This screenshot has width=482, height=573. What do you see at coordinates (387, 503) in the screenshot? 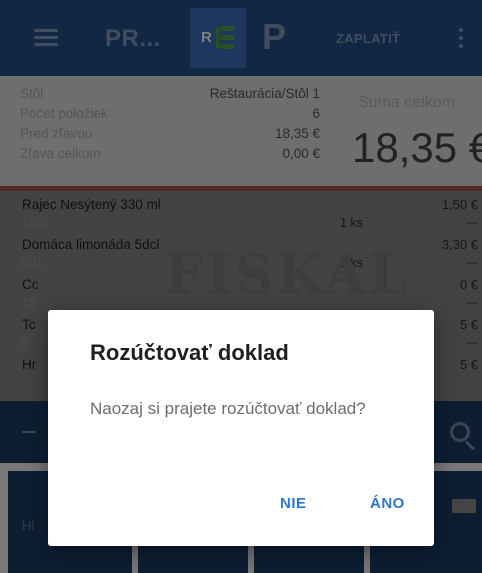
I see `yes-button: ÁNO` at bounding box center [387, 503].